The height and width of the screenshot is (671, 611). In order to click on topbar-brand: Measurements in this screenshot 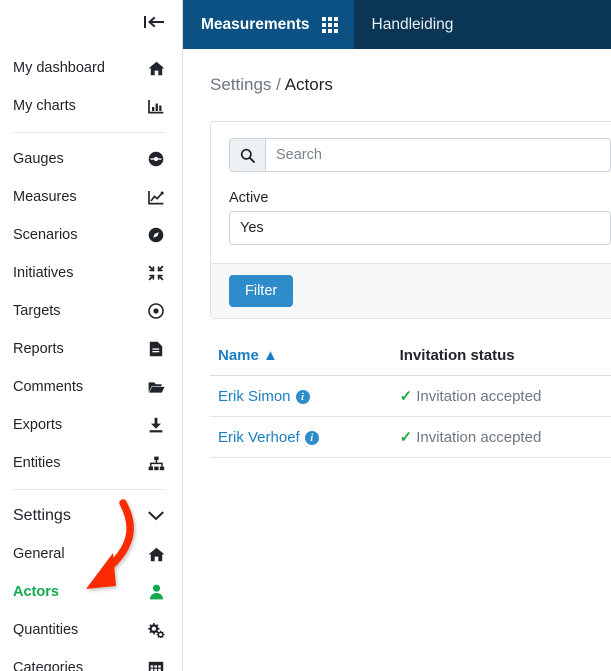, I will do `click(268, 24)`.